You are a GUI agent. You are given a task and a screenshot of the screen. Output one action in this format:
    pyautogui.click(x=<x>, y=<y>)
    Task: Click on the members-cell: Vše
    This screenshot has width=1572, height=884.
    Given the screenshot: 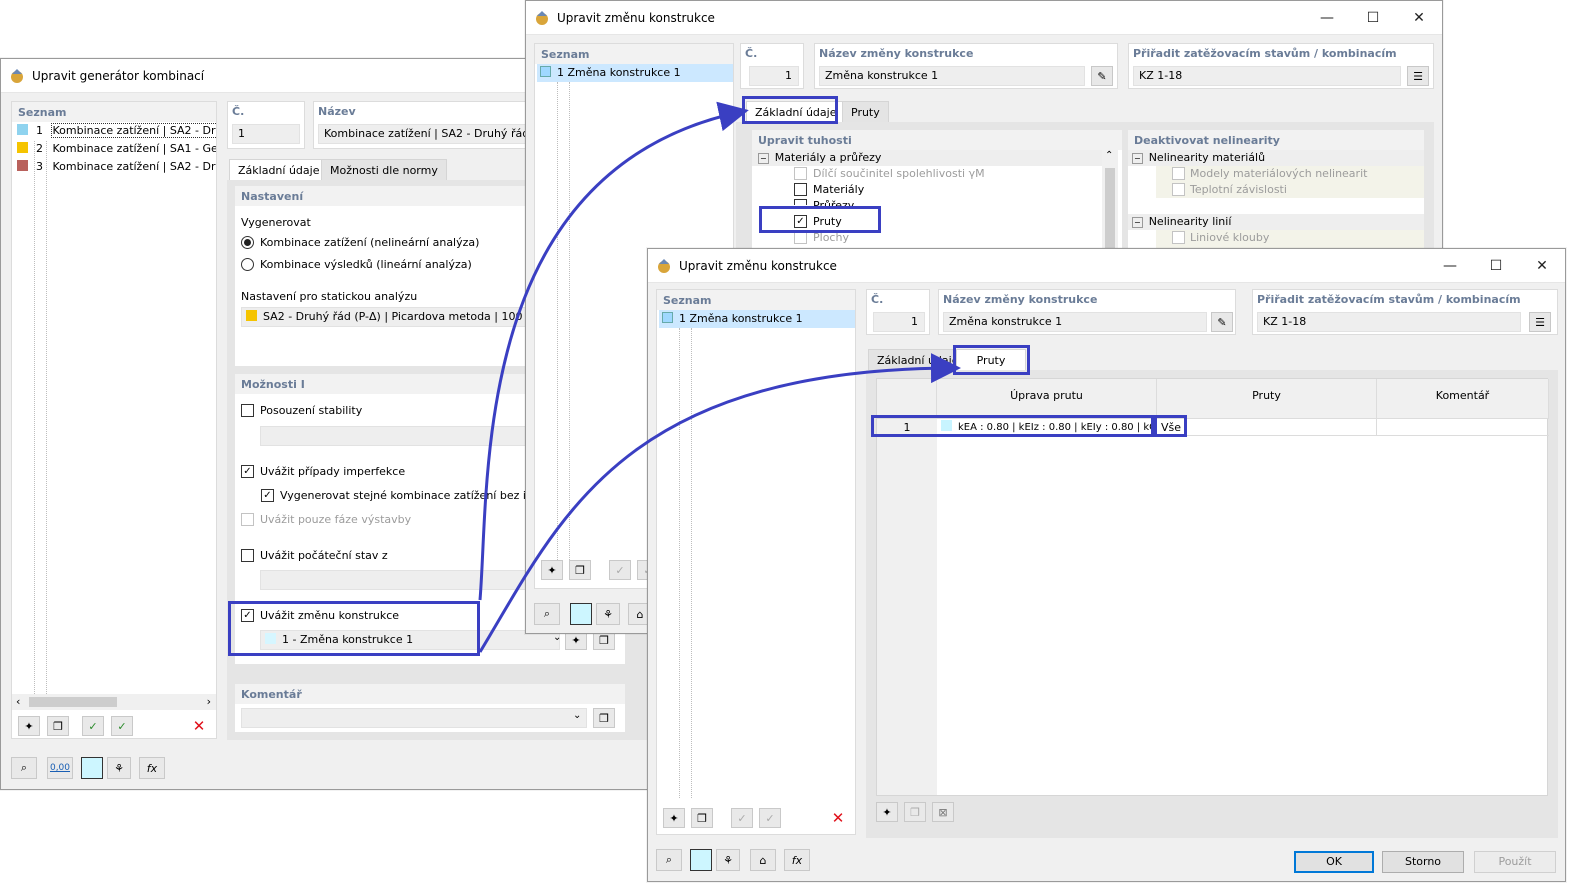 What is the action you would take?
    pyautogui.click(x=1269, y=427)
    